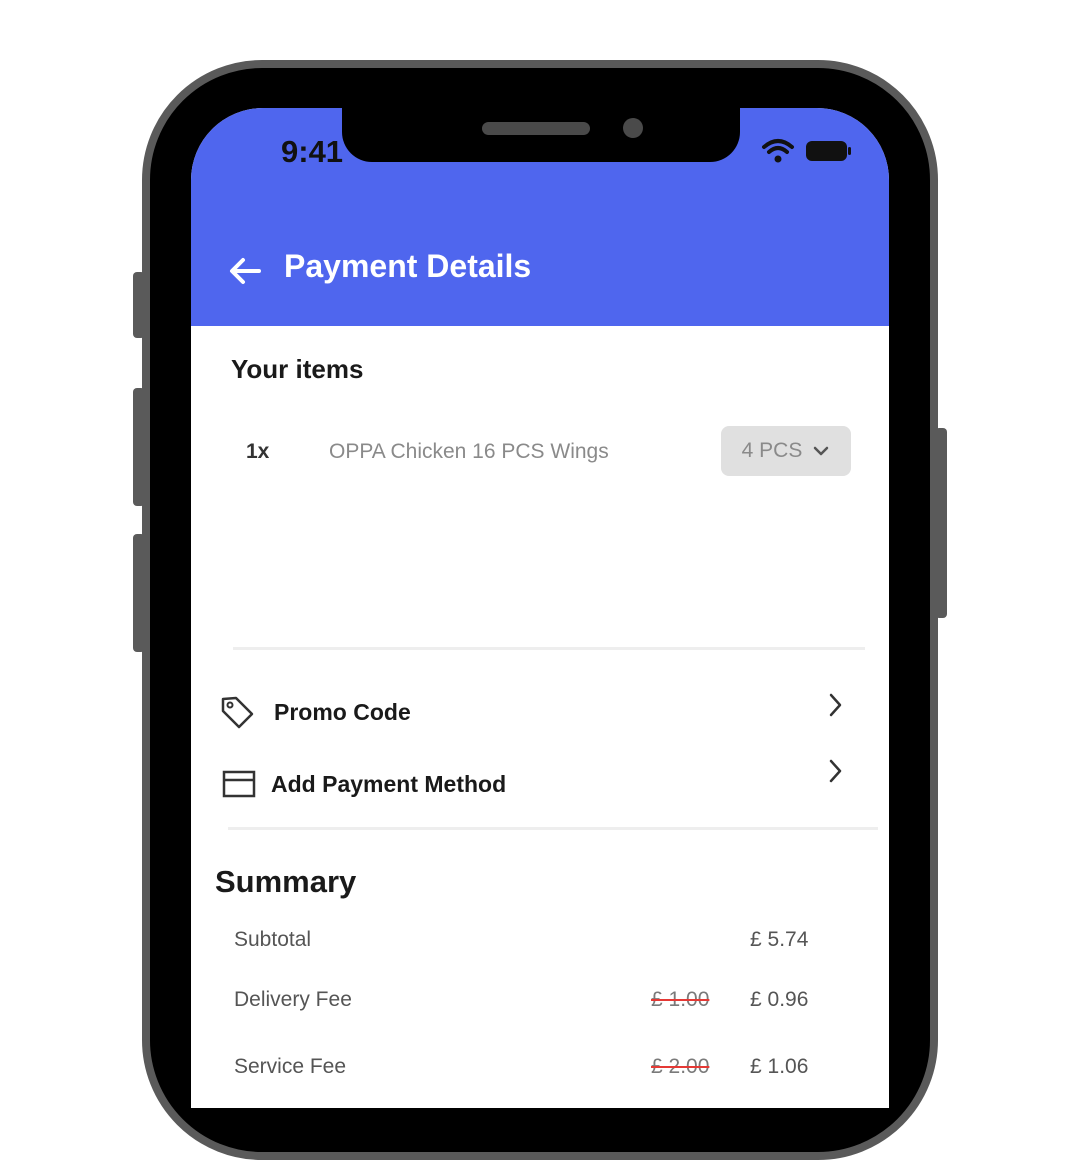 Image resolution: width=1080 pixels, height=1160 pixels. I want to click on items-section-title: Your items, so click(297, 369).